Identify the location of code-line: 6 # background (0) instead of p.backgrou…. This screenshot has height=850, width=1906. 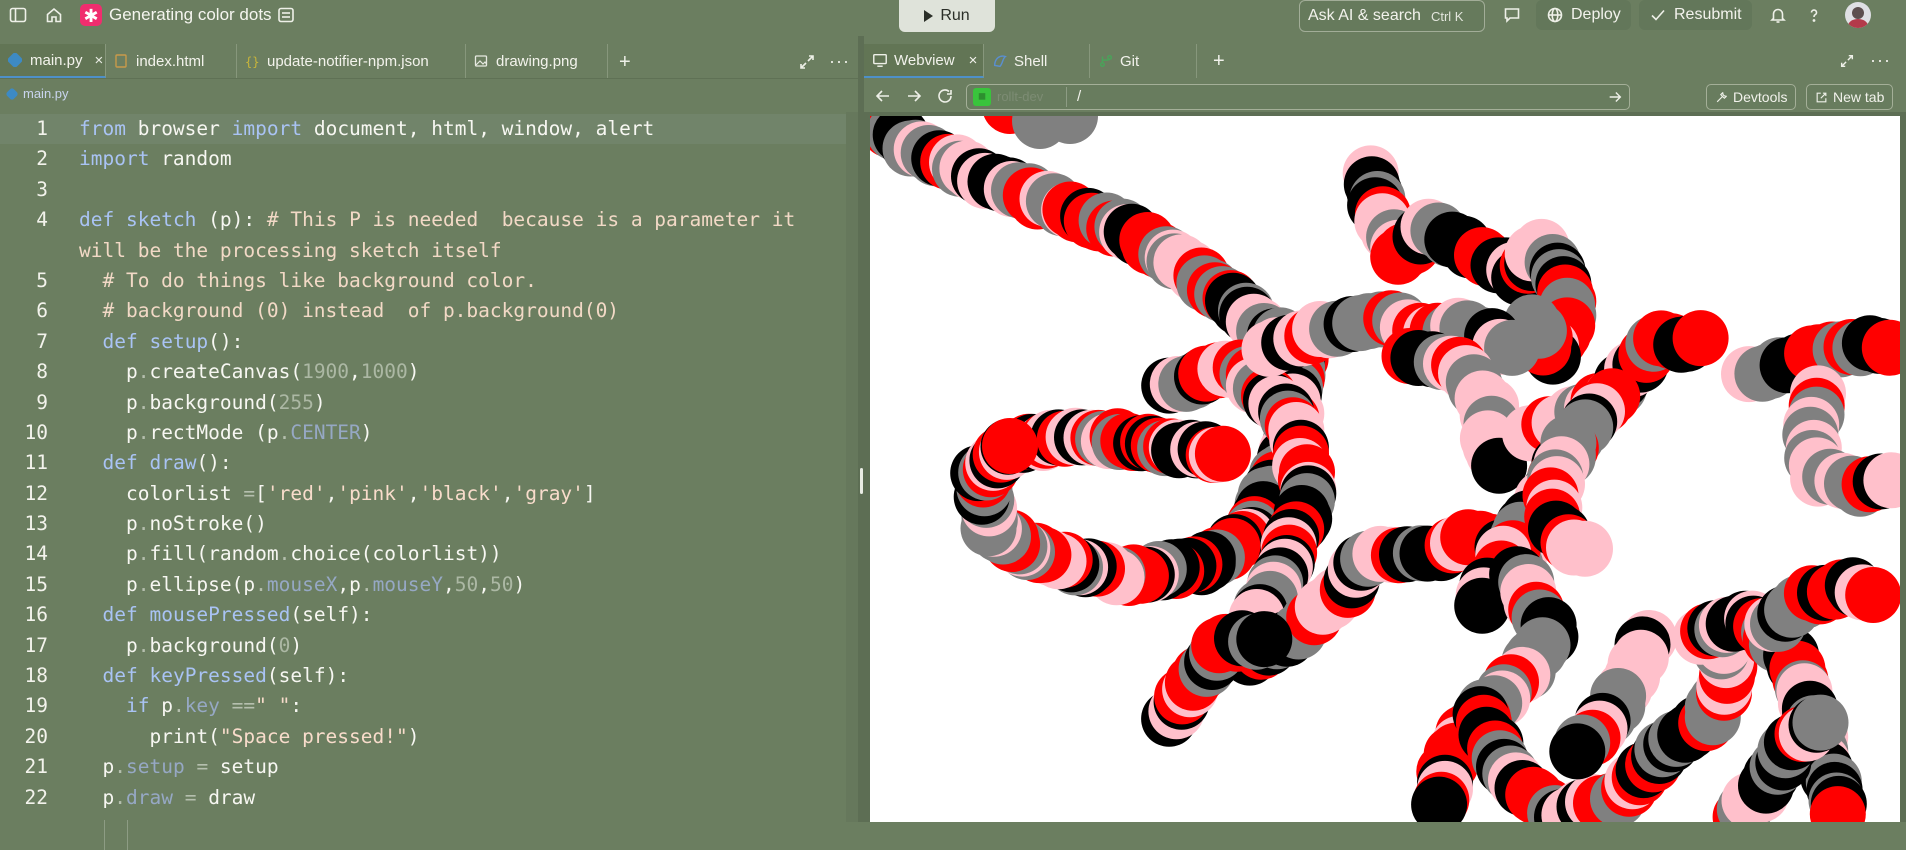
(429, 311).